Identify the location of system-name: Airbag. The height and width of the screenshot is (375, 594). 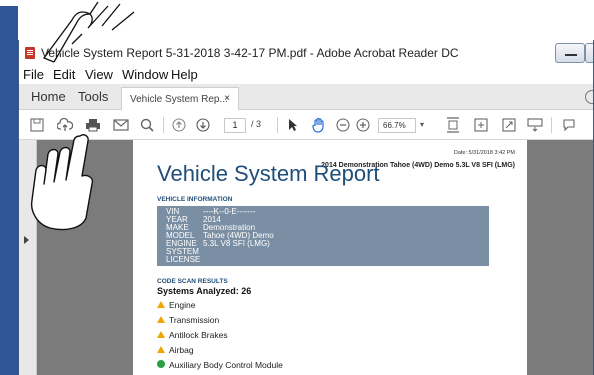
(181, 350).